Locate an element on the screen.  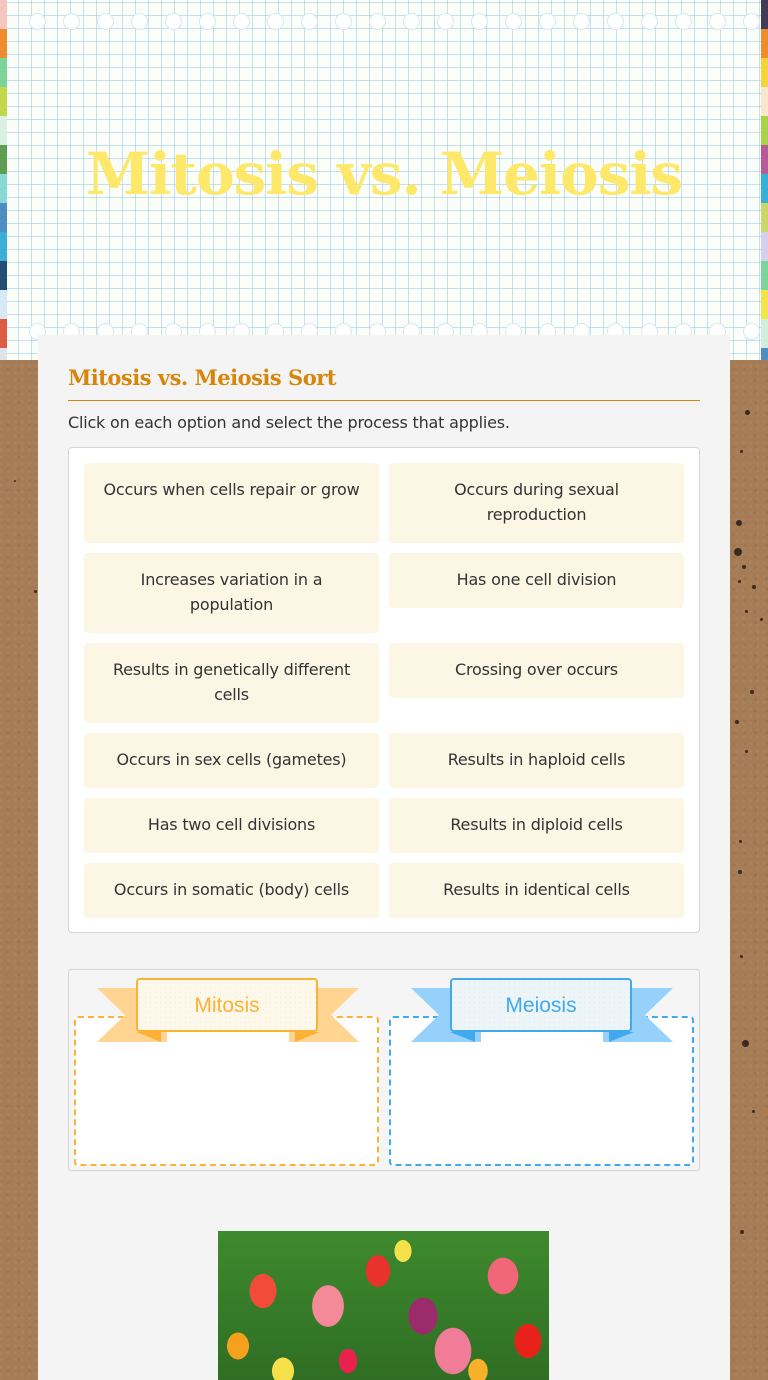
option-label: Occurs during sexual reproduction is located at coordinates (536, 502).